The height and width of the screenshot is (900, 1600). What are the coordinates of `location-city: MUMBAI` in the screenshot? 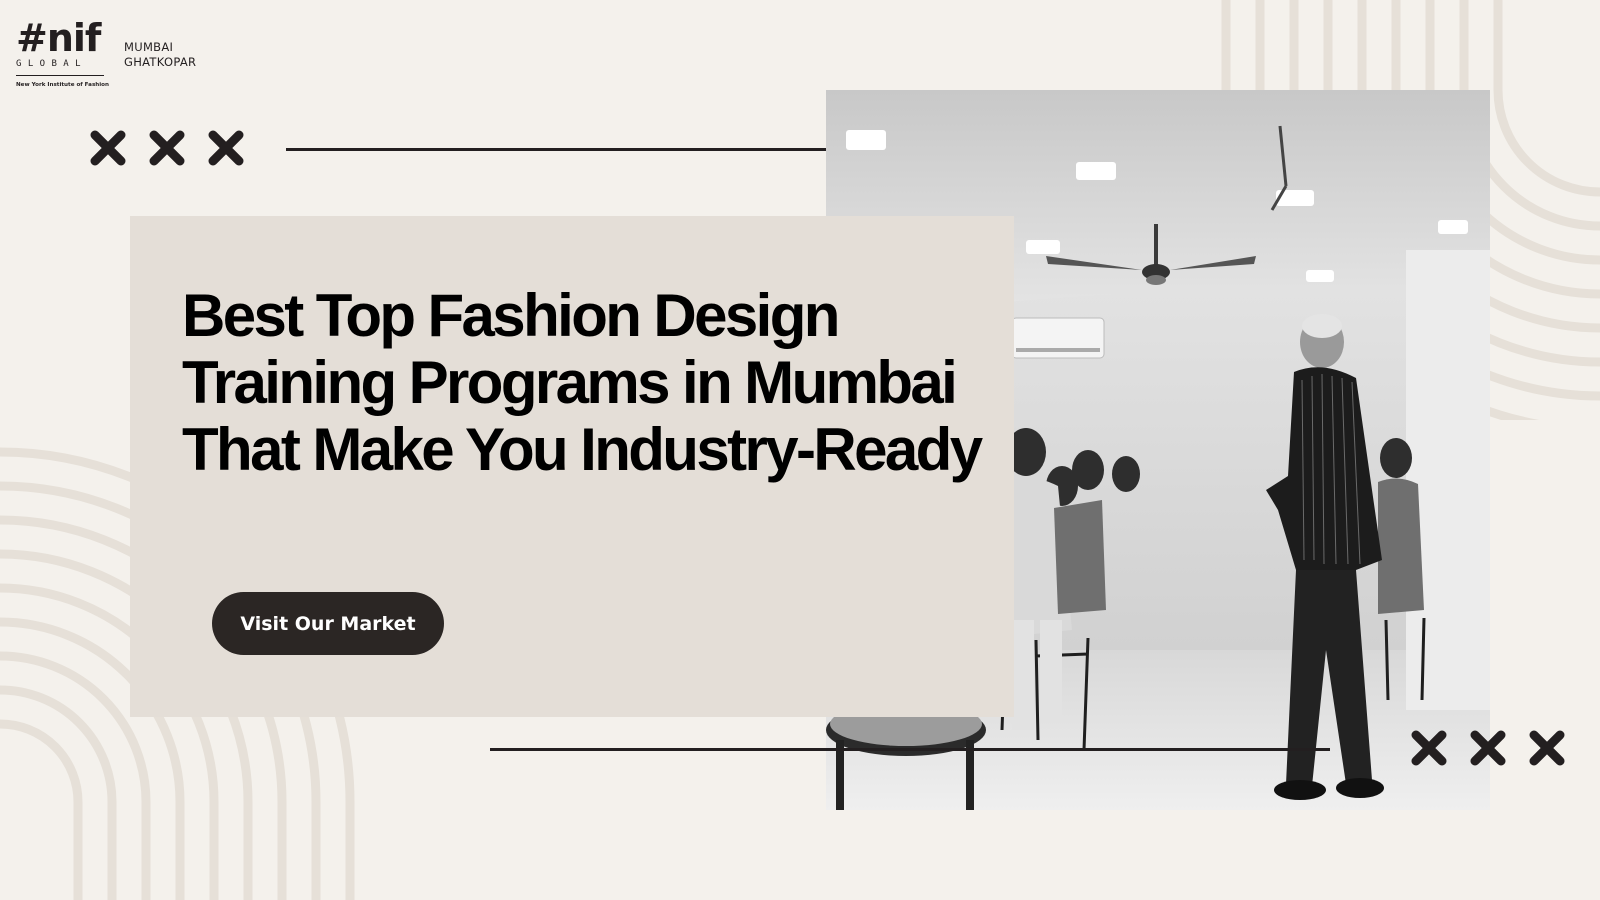 It's located at (149, 47).